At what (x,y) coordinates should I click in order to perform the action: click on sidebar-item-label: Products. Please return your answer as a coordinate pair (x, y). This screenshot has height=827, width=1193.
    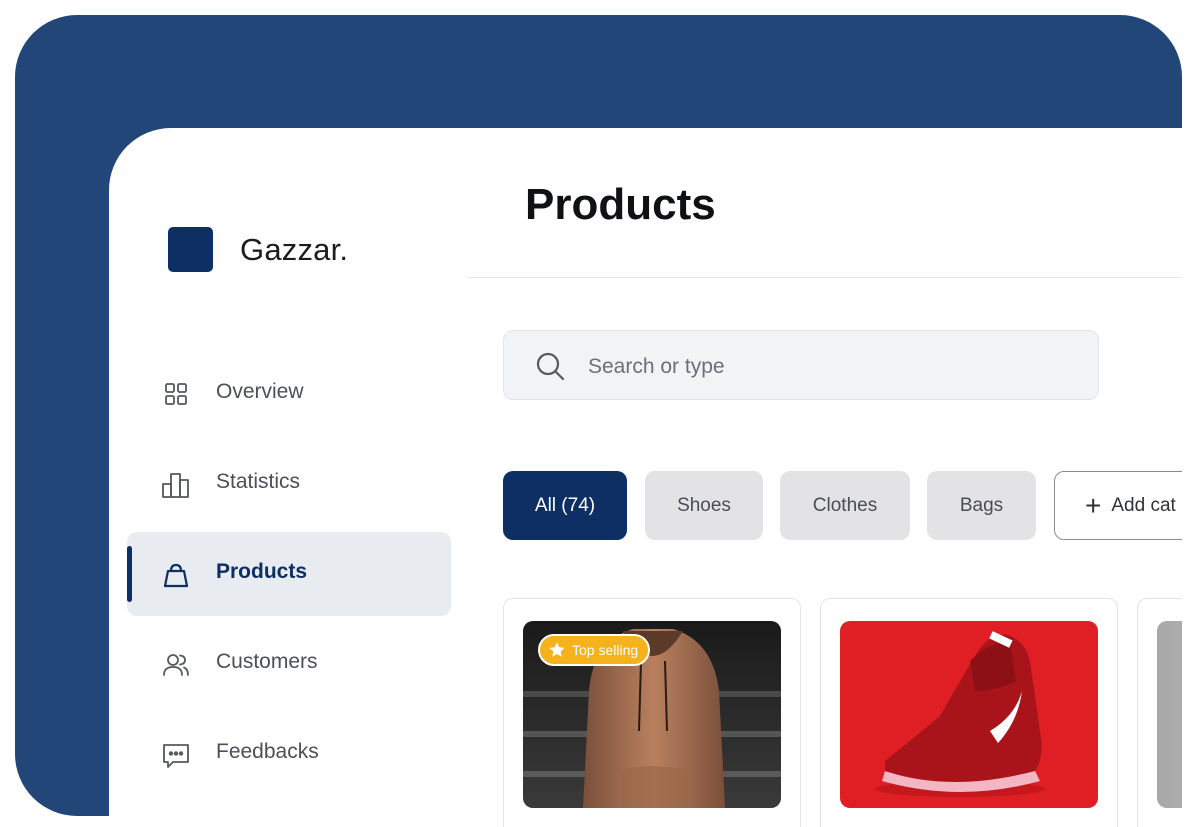
    Looking at the image, I should click on (262, 571).